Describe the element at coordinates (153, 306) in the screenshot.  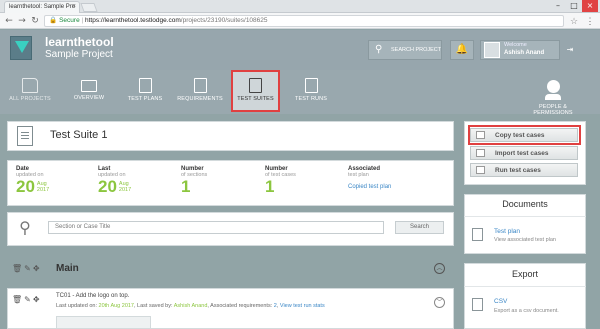
I see `meta-label: , Last saved by:` at that location.